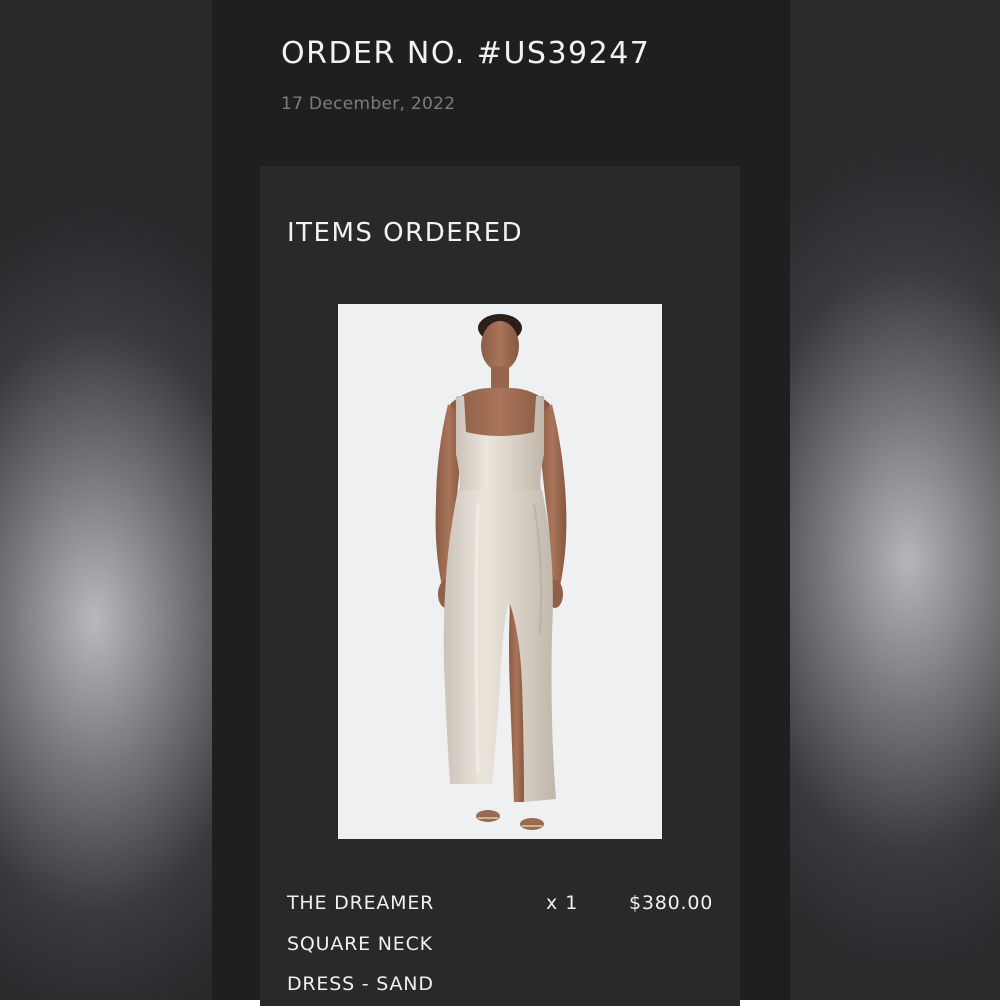 Image resolution: width=1000 pixels, height=1006 pixels. What do you see at coordinates (671, 903) in the screenshot?
I see `item-price: $380.00` at bounding box center [671, 903].